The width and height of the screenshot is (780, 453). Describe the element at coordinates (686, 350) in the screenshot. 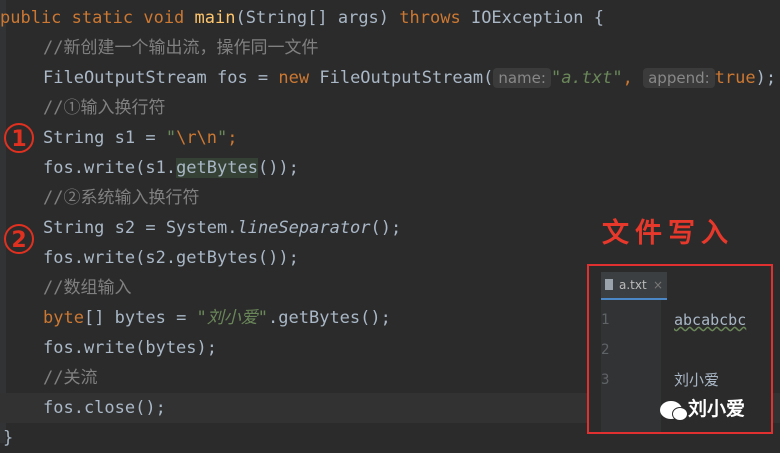

I see `file-line-2: 2` at that location.